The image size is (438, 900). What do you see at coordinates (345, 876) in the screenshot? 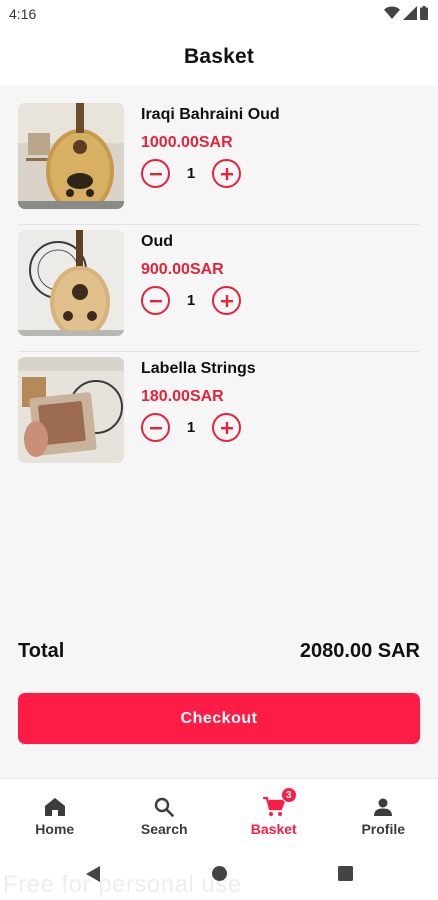
I see `recents-icon` at bounding box center [345, 876].